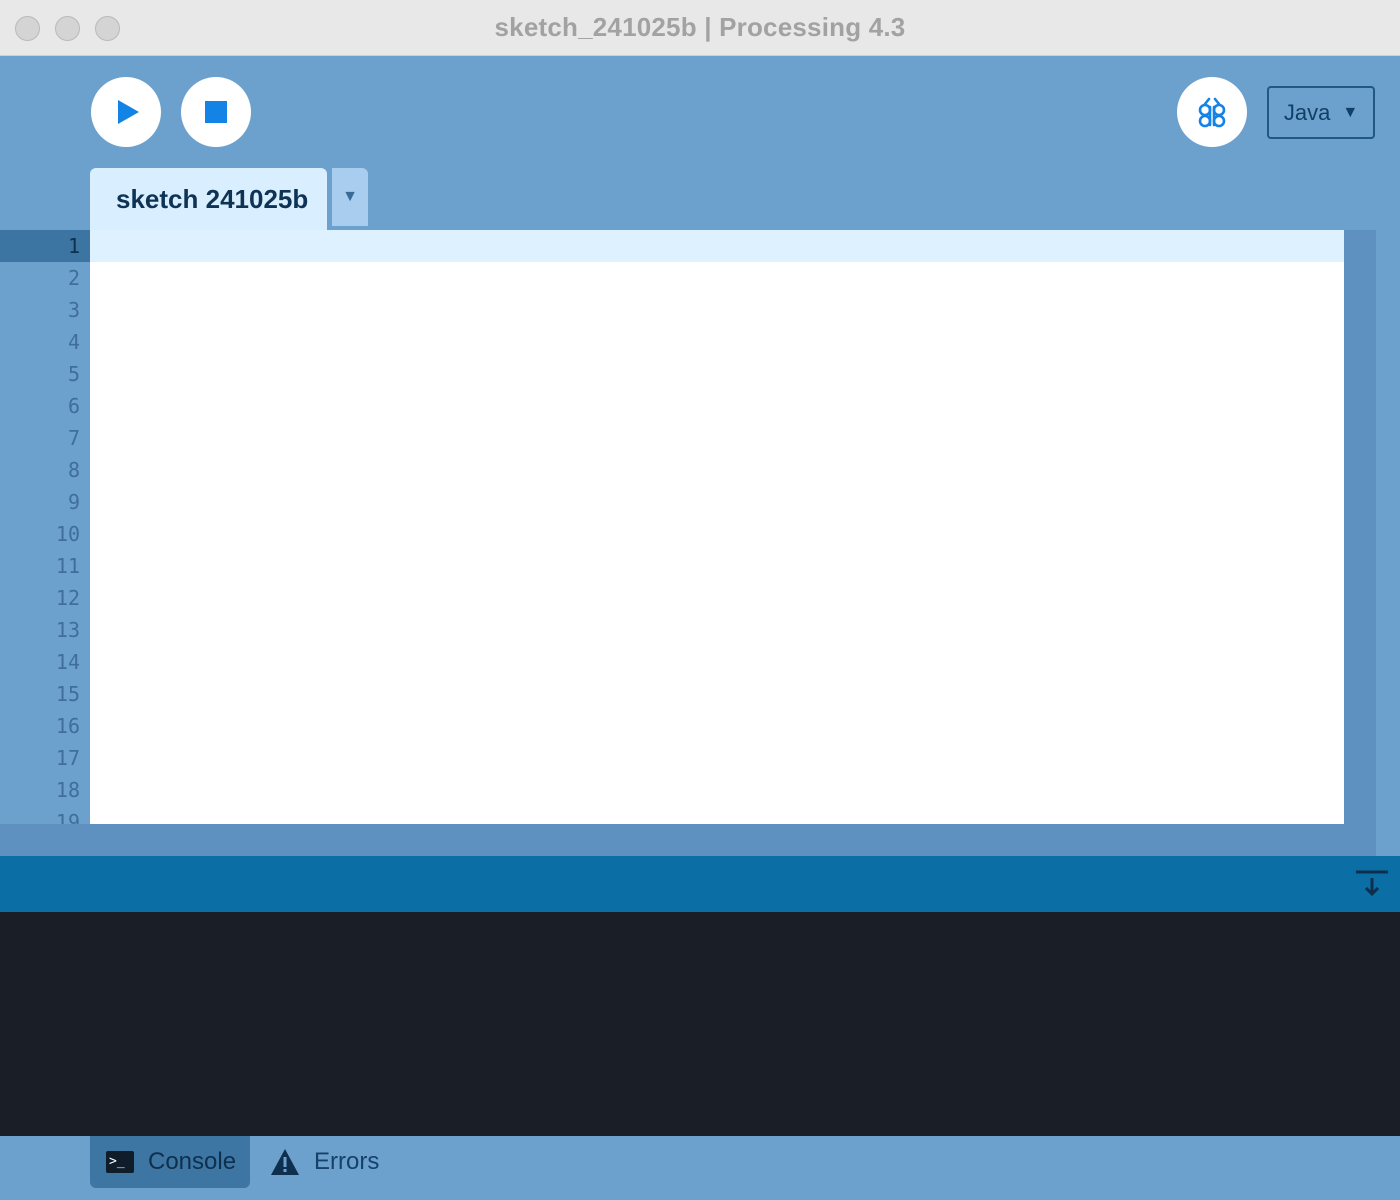 The image size is (1400, 1200). Describe the element at coordinates (67, 630) in the screenshot. I see `line-number: 13` at that location.